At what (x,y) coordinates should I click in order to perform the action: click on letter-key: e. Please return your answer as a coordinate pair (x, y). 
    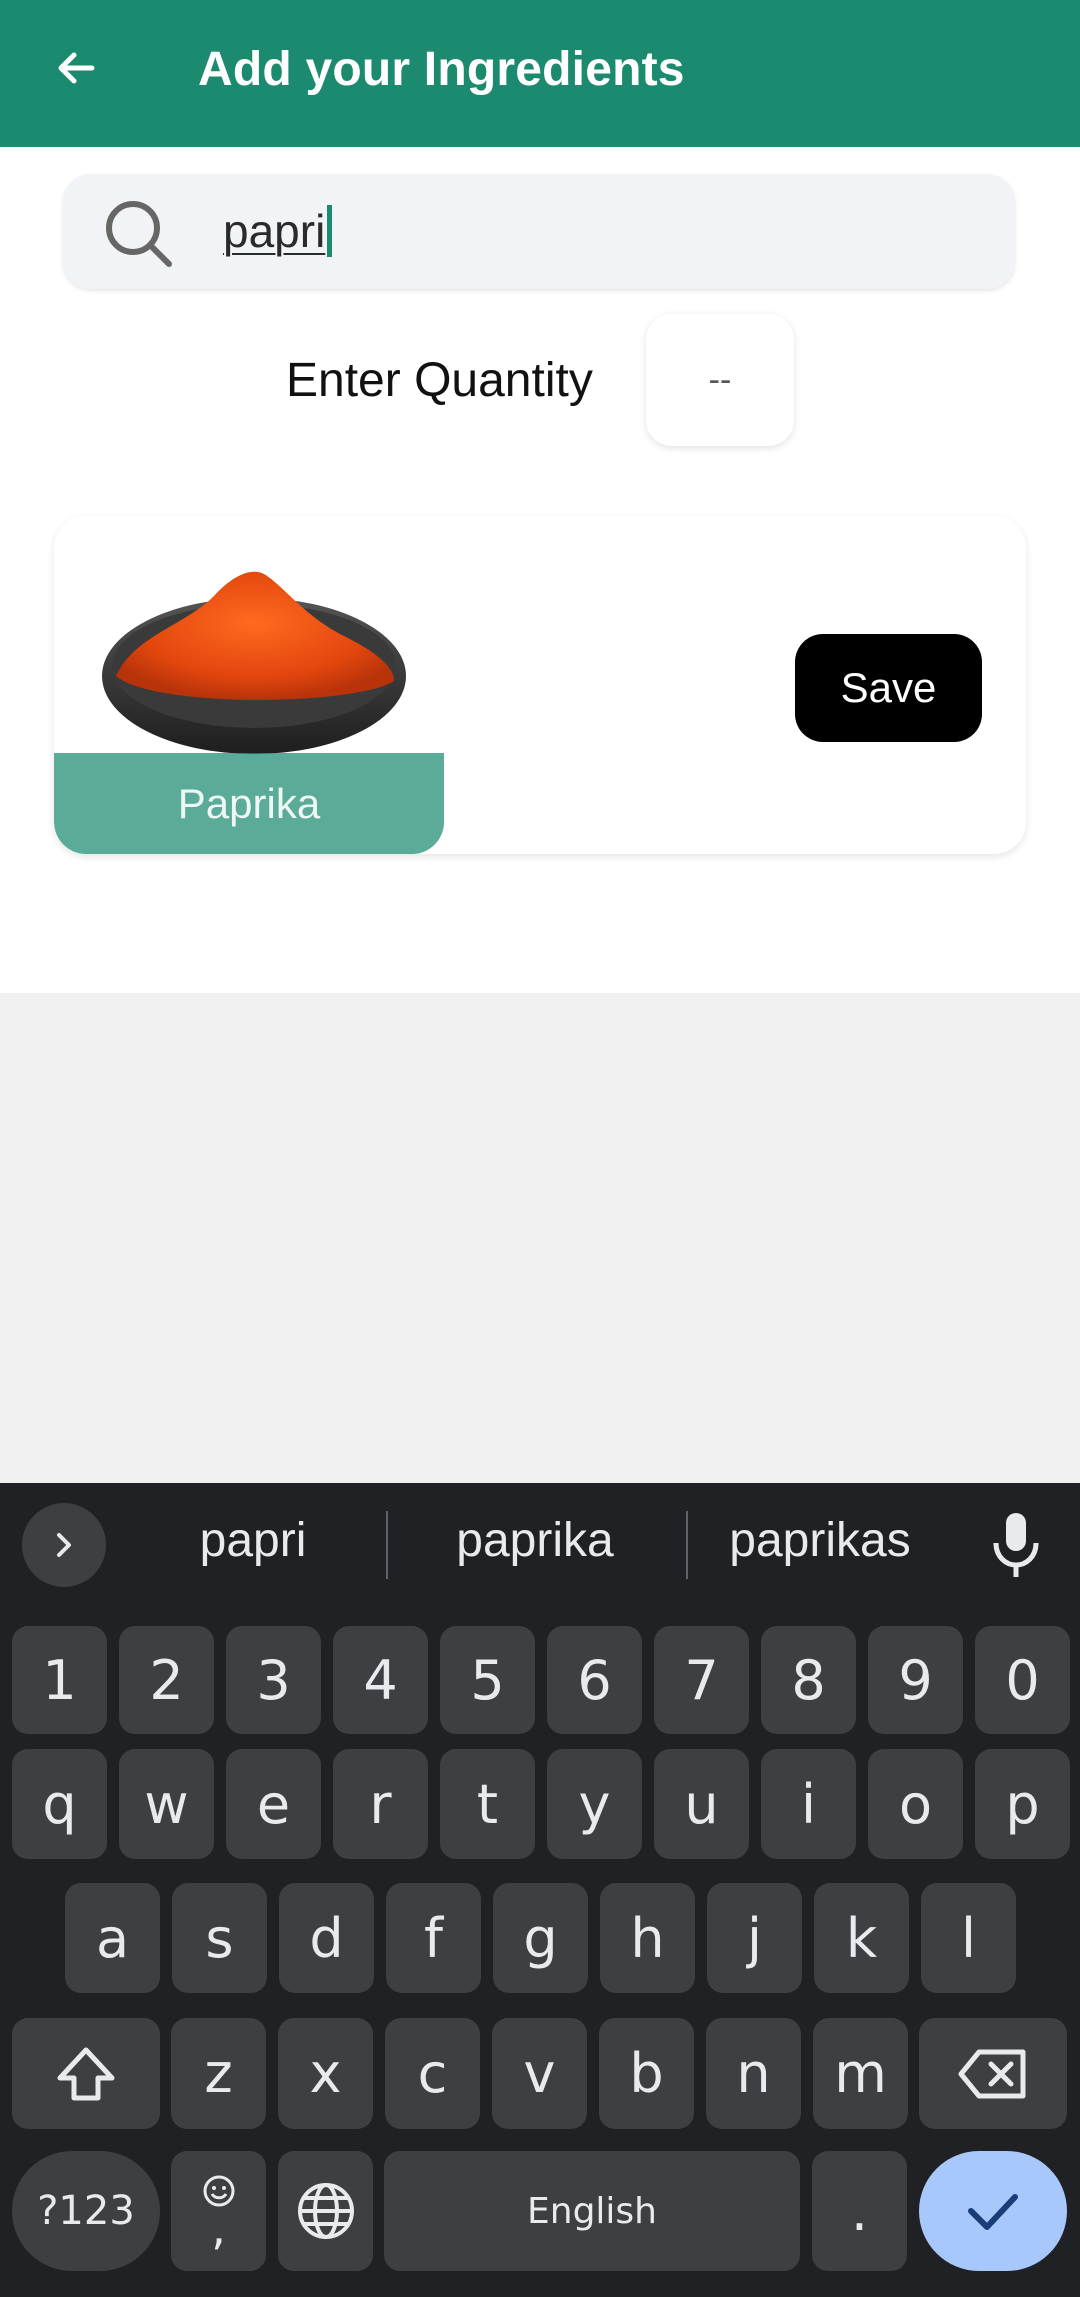
    Looking at the image, I should click on (273, 1804).